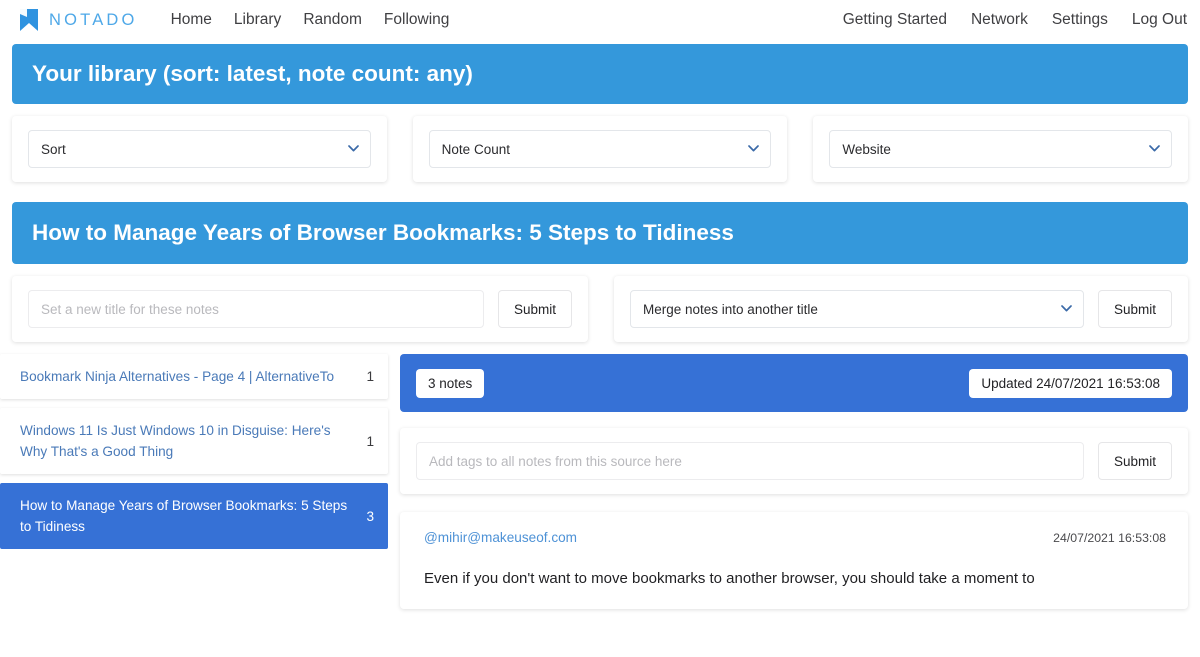 The height and width of the screenshot is (657, 1200). Describe the element at coordinates (866, 149) in the screenshot. I see `website-select-value: Website` at that location.